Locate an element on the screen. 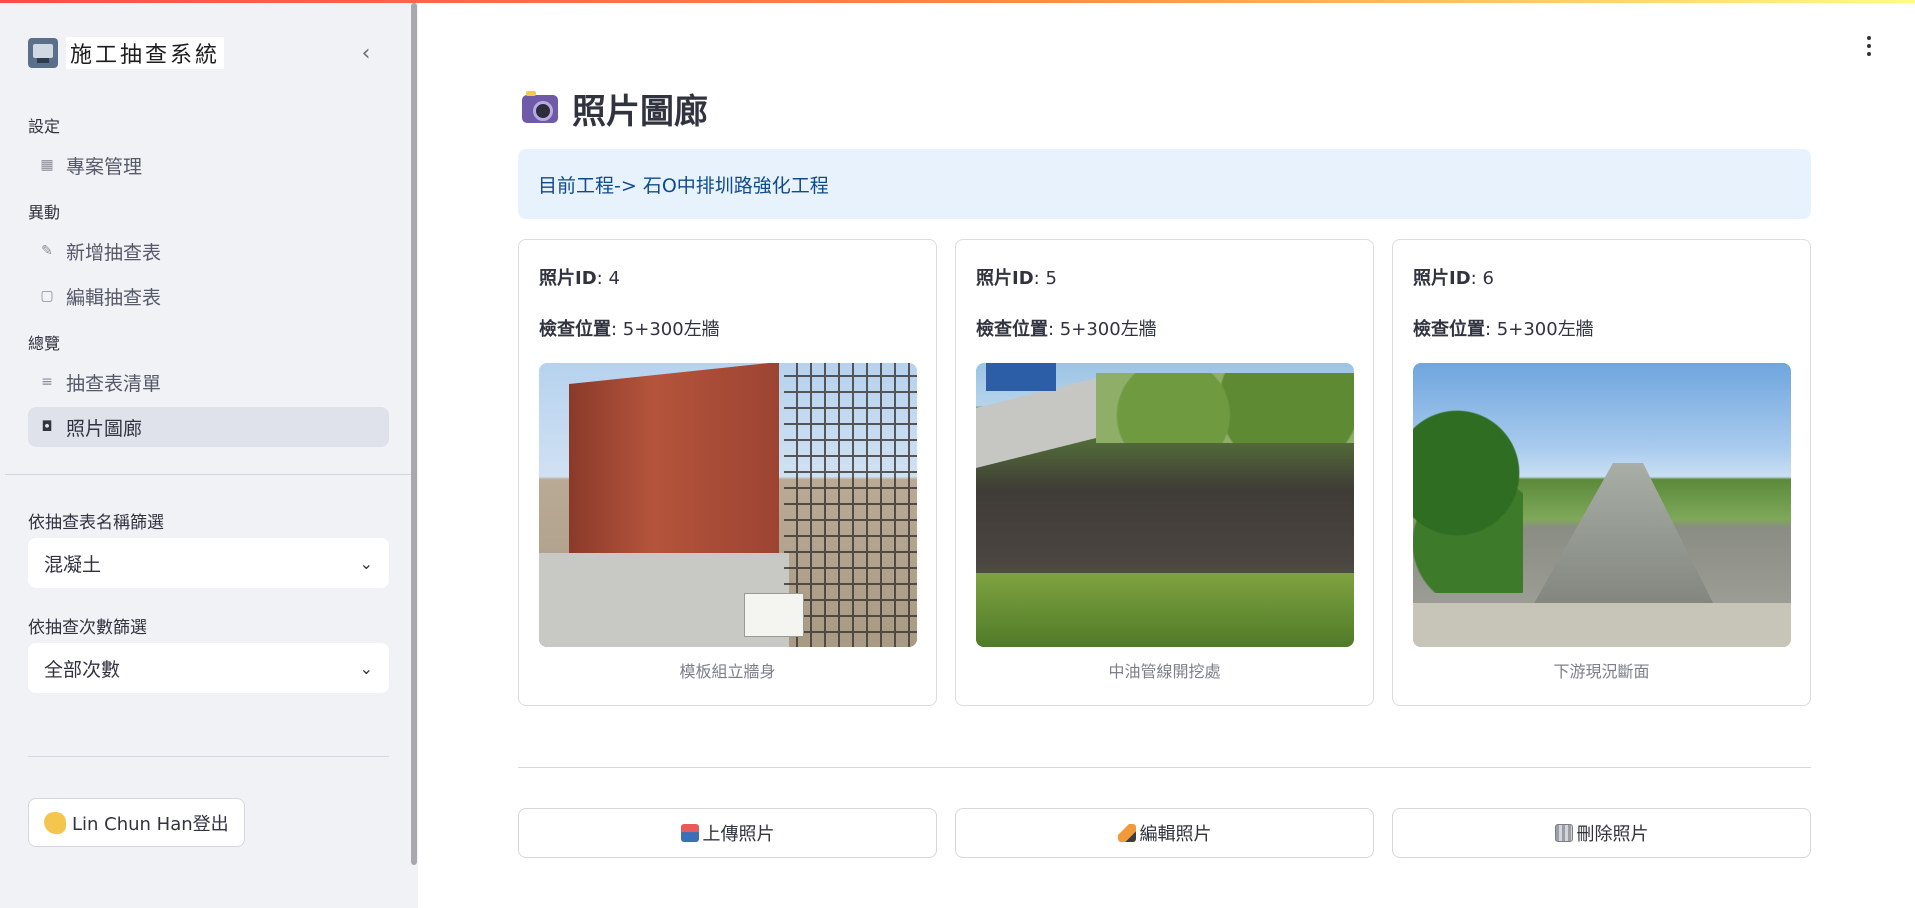 The width and height of the screenshot is (1915, 908). section-actions: 異動 is located at coordinates (44, 212).